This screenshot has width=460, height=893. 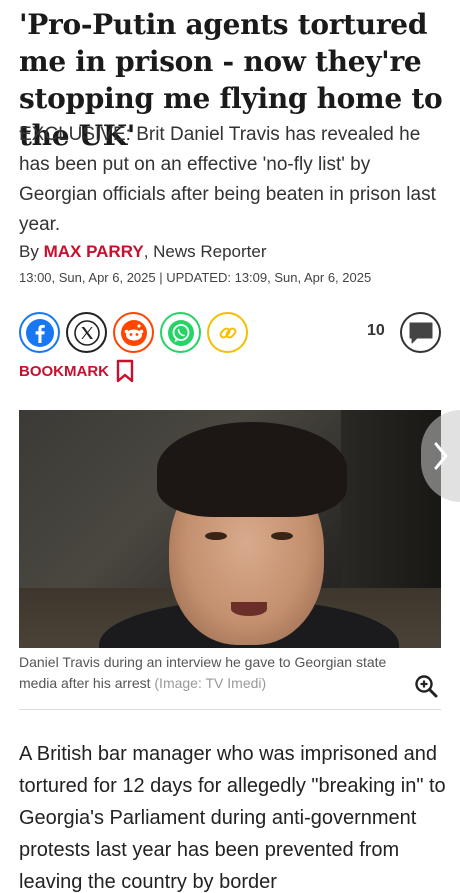 What do you see at coordinates (210, 683) in the screenshot?
I see `image-credit: (Image: TV Imedi)` at bounding box center [210, 683].